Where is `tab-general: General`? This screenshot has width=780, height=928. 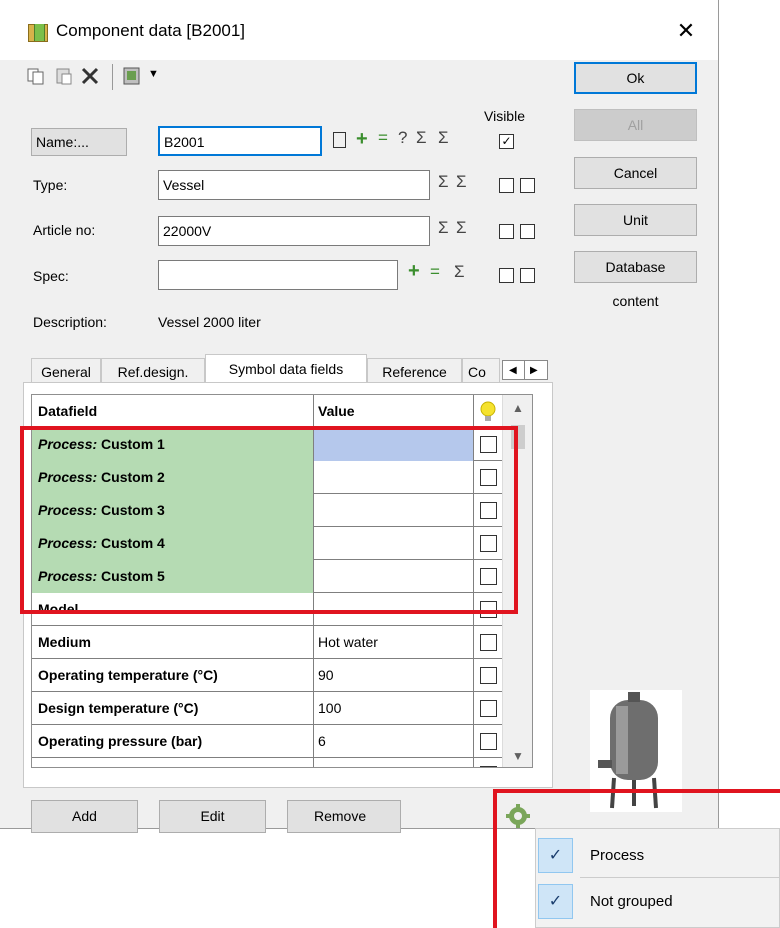
tab-general: General is located at coordinates (66, 371).